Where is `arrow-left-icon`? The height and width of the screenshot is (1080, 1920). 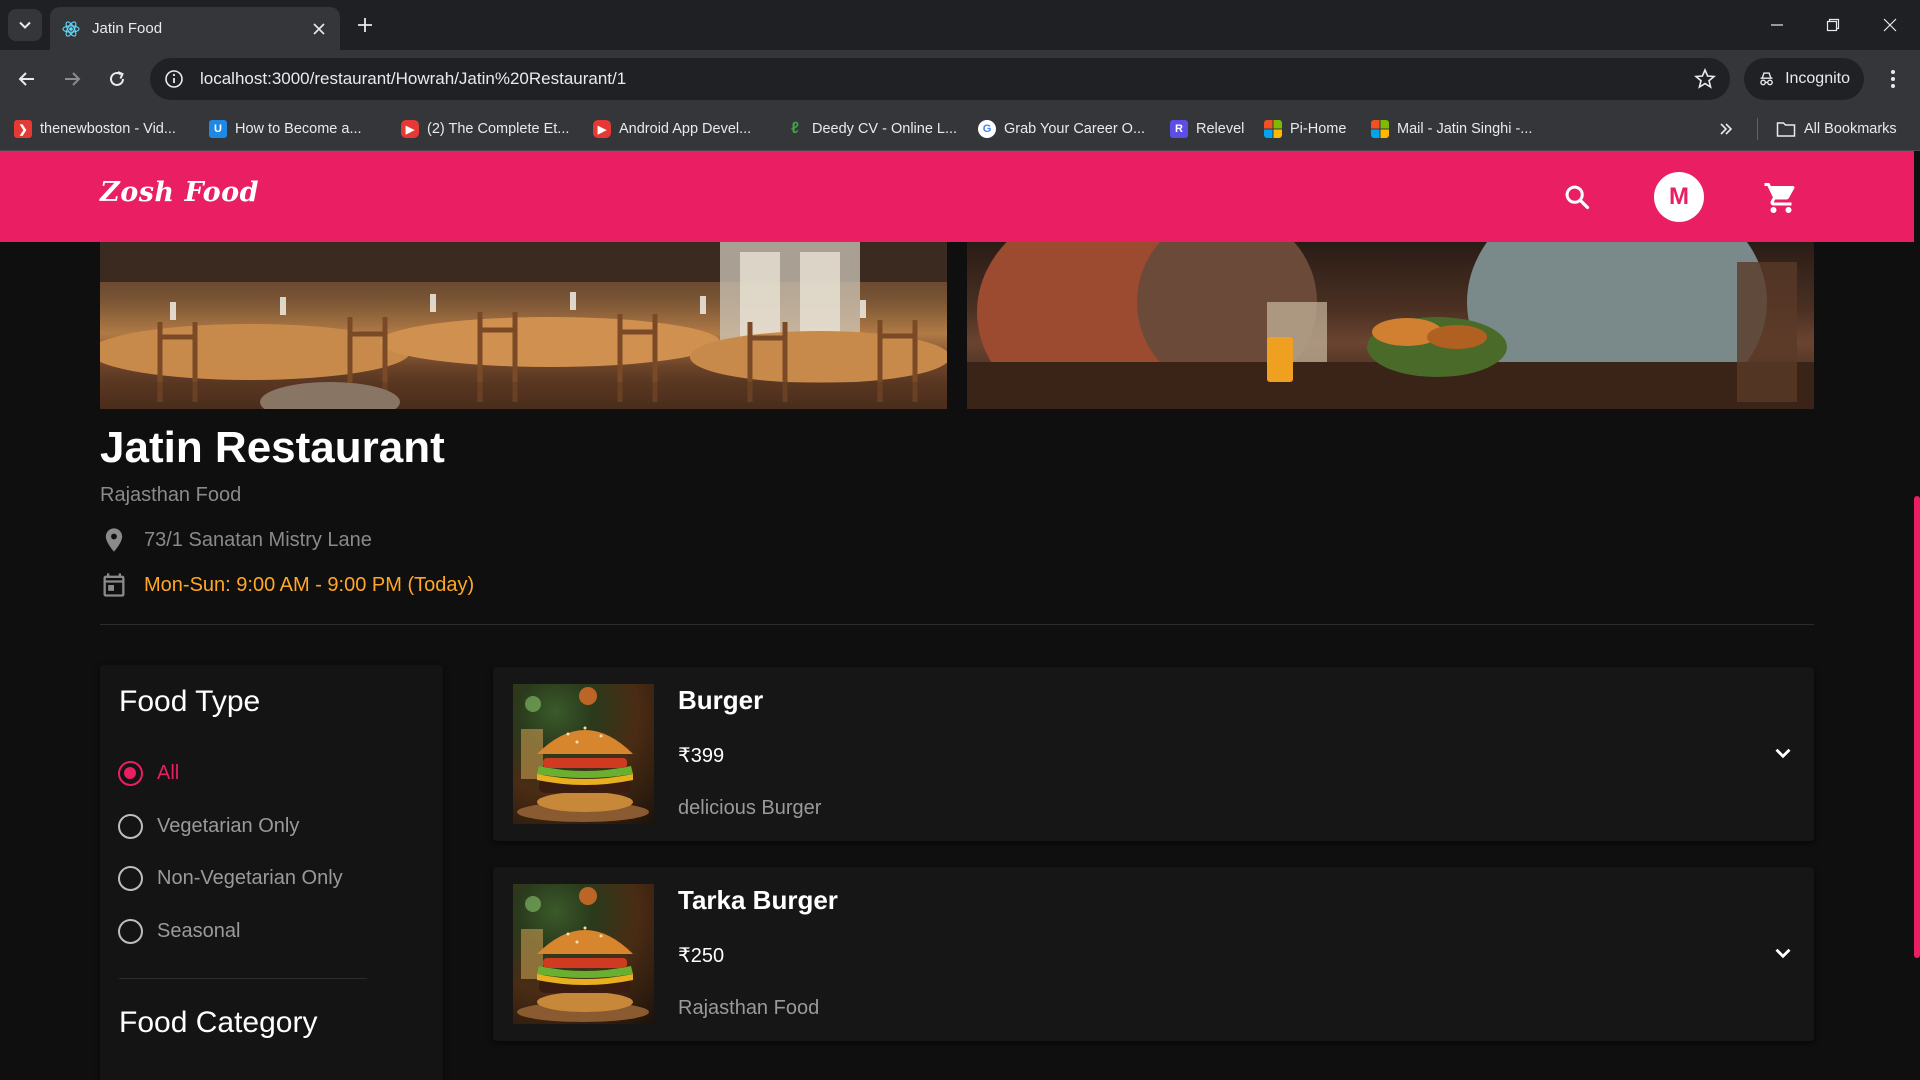
arrow-left-icon is located at coordinates (26, 79).